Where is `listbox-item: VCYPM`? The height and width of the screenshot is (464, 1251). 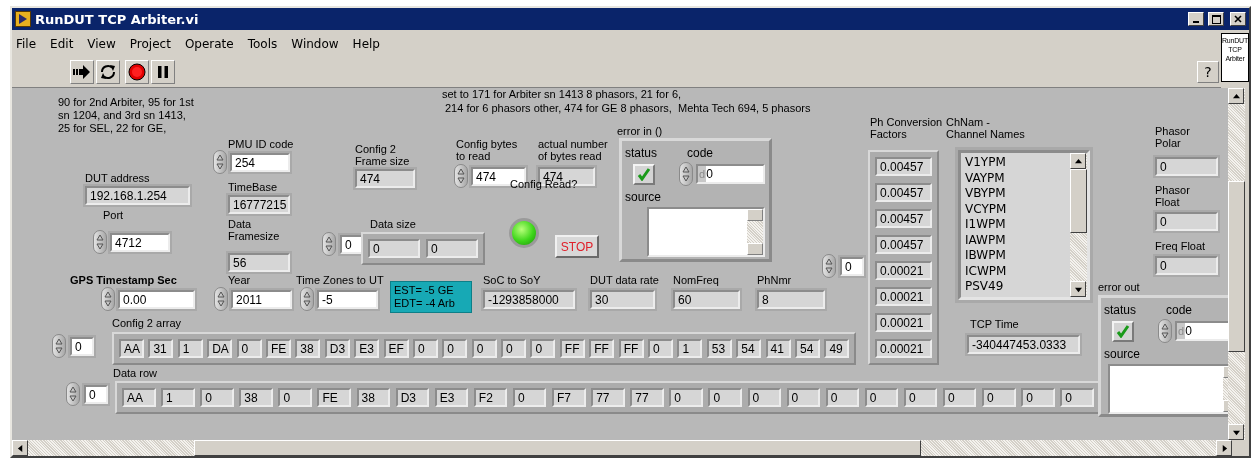 listbox-item: VCYPM is located at coordinates (1015, 209).